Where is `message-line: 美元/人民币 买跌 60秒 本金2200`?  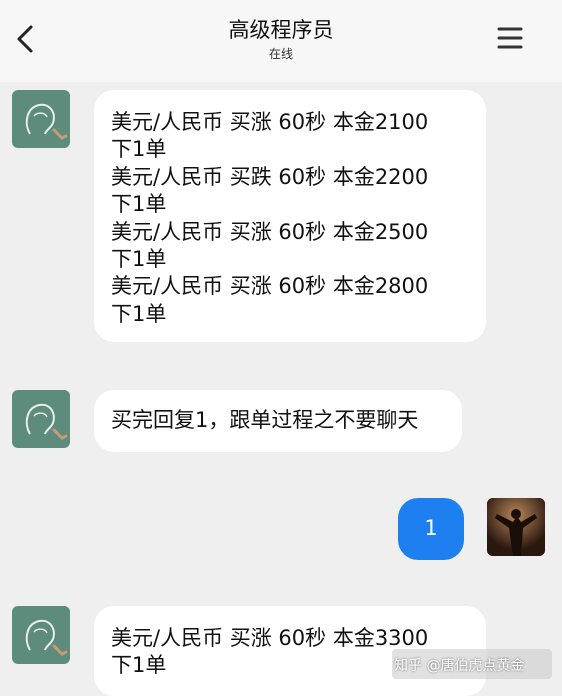
message-line: 美元/人民币 买跌 60秒 本金2200 is located at coordinates (270, 176).